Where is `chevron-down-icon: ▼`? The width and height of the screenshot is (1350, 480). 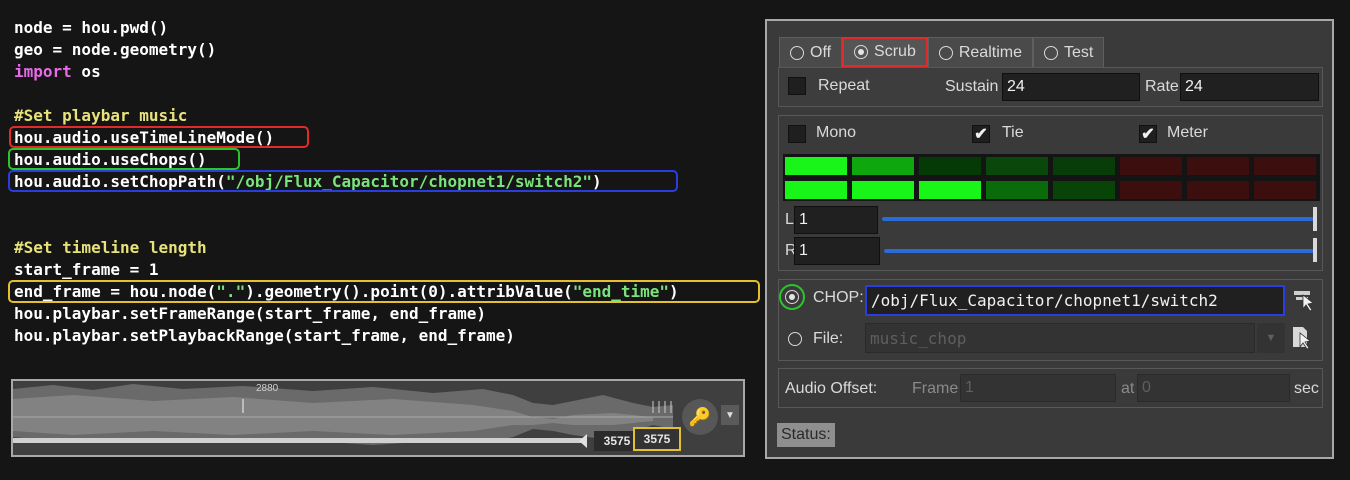
chevron-down-icon: ▼ is located at coordinates (730, 415).